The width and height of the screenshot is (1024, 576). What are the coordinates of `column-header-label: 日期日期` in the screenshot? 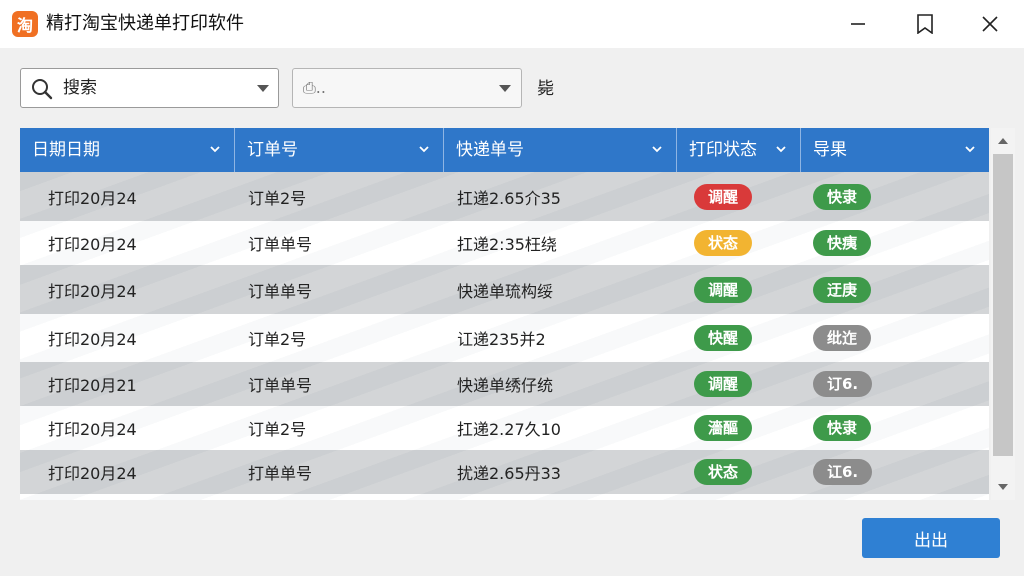 It's located at (66, 150).